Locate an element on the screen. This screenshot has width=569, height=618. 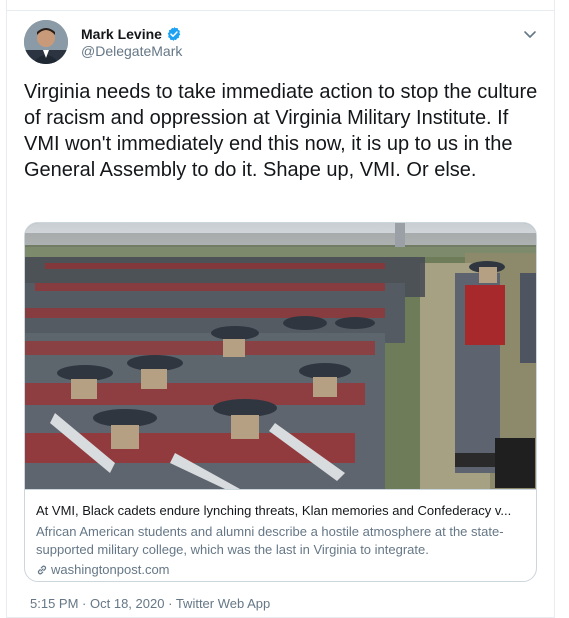
tweet-meta: 5:15 PM · Oct 18, 2020 · Twitter Web App is located at coordinates (150, 603).